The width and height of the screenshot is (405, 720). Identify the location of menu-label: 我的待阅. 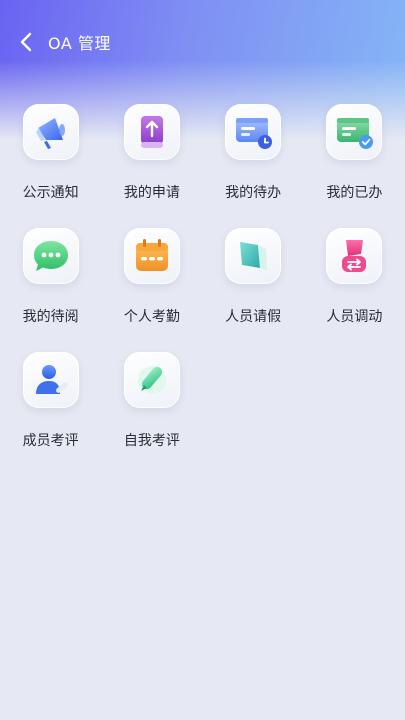
(50, 317).